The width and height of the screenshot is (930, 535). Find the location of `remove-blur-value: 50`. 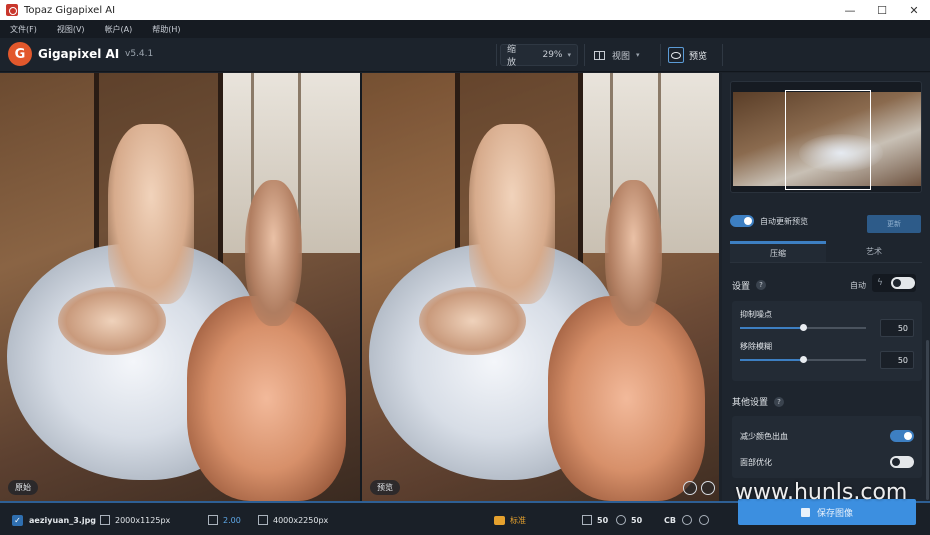

remove-blur-value: 50 is located at coordinates (897, 360).